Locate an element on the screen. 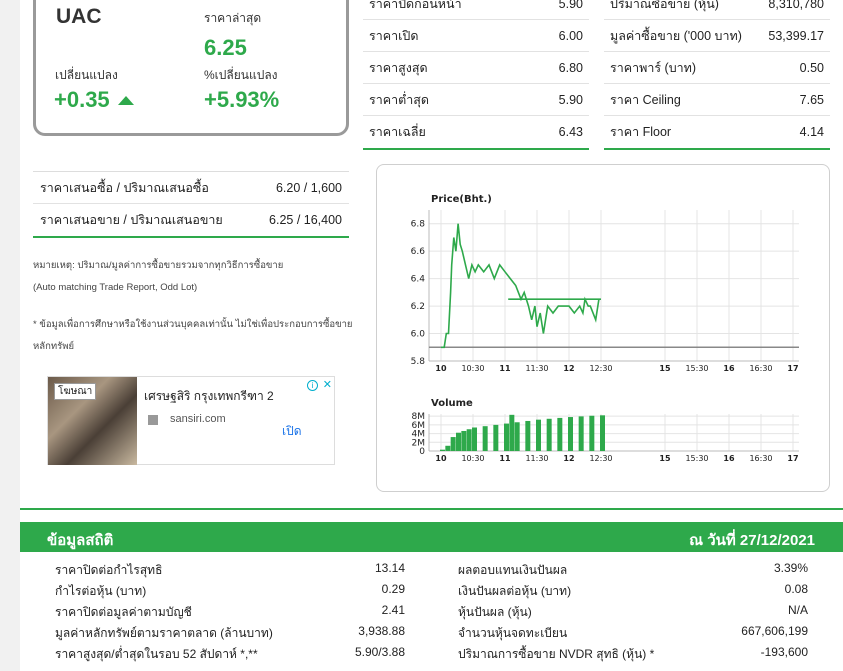 This screenshot has height=671, width=843. ad-title: เศรษฐสิริ กรุงเทพกรีฑา 2 is located at coordinates (209, 396).